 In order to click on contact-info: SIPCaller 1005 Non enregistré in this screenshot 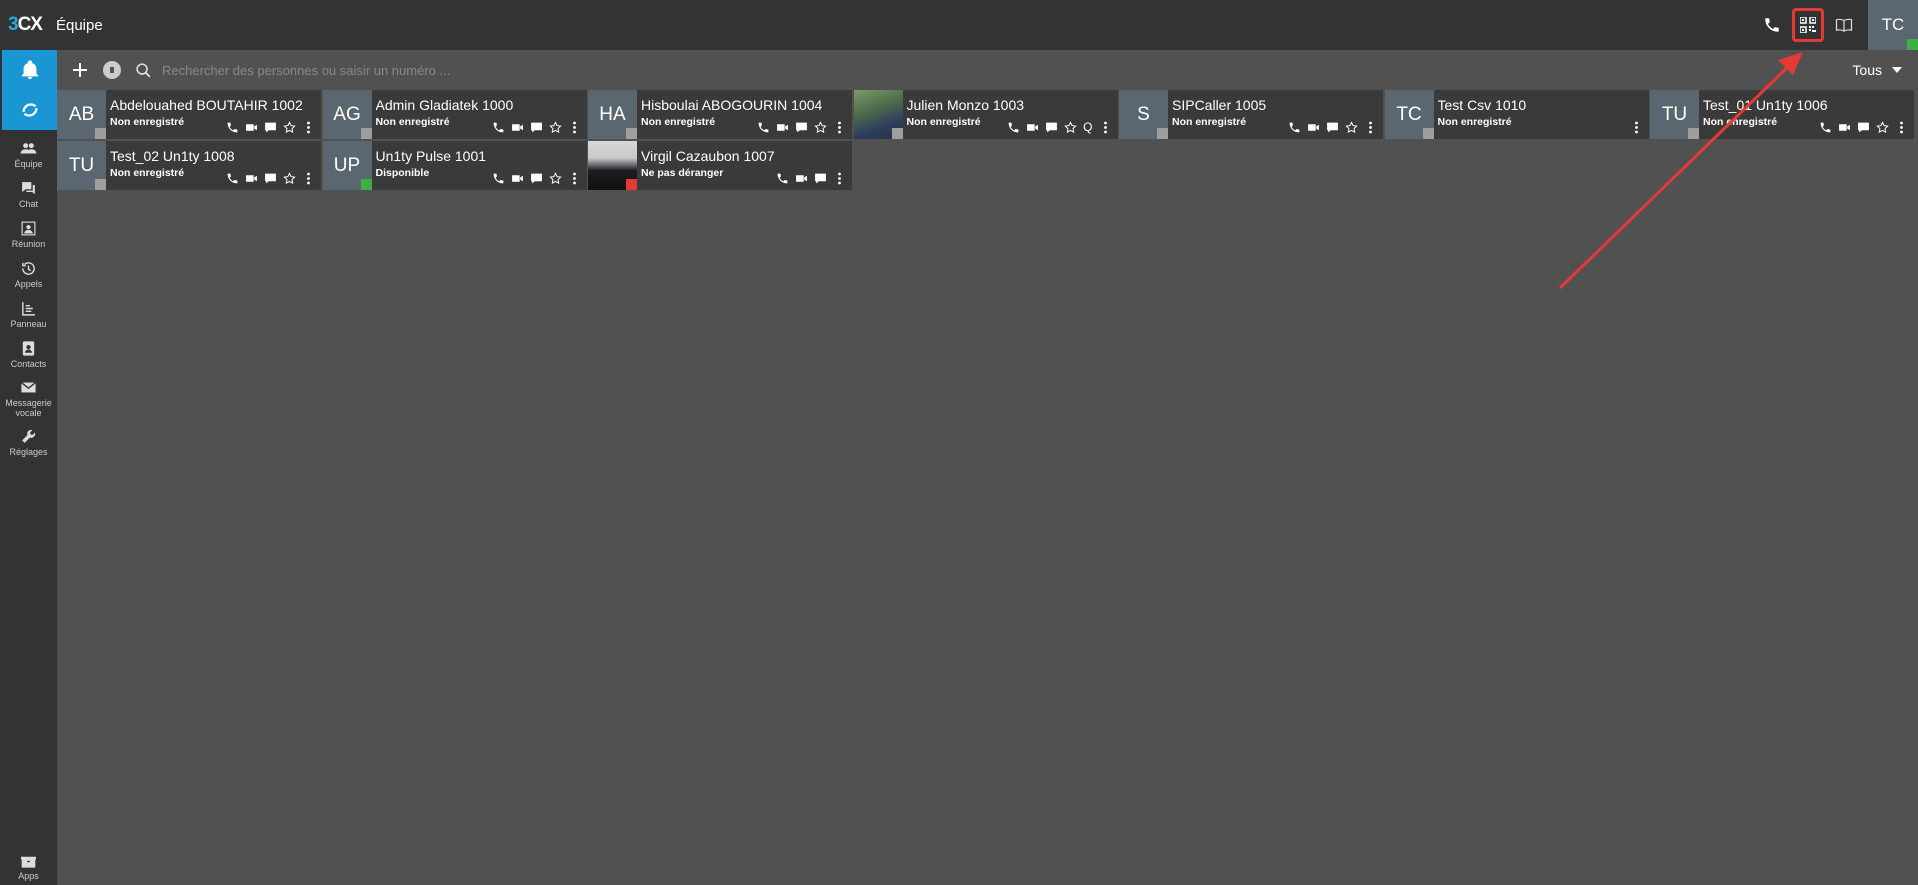, I will do `click(1275, 114)`.